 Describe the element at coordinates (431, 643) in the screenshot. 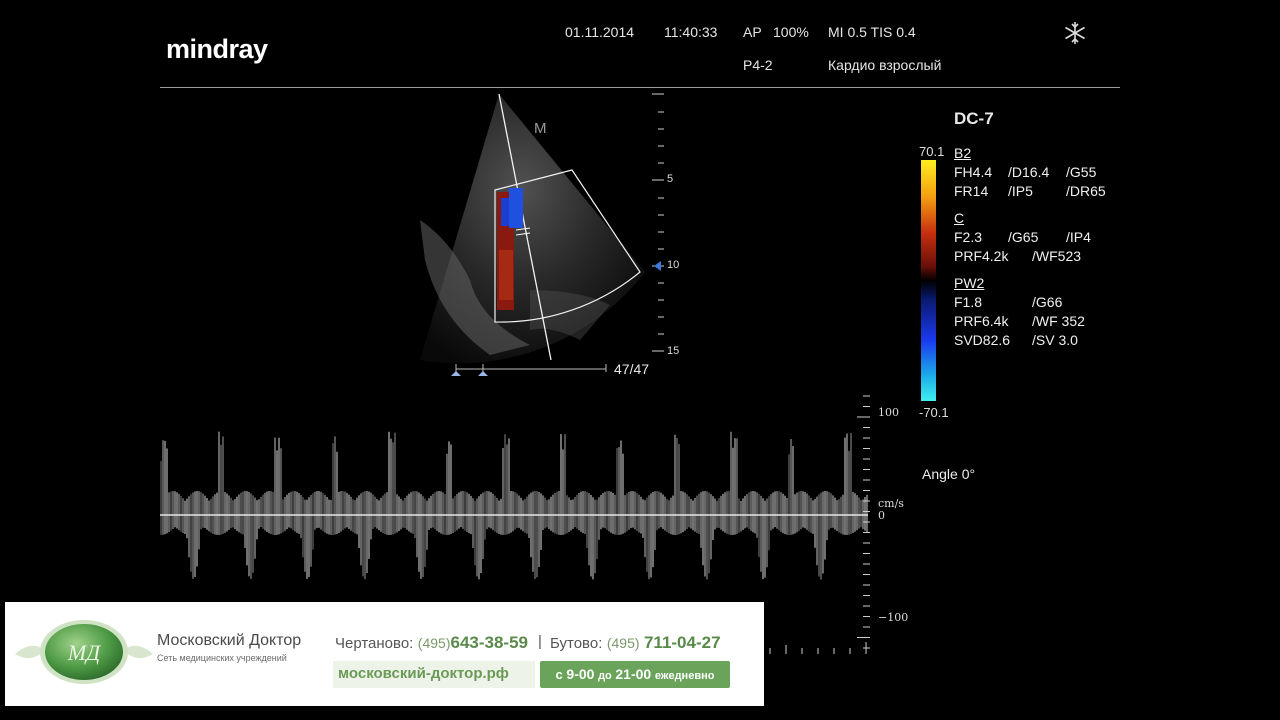

I see `phone-chertanovo: Чертаново: (495)643-38-59` at that location.